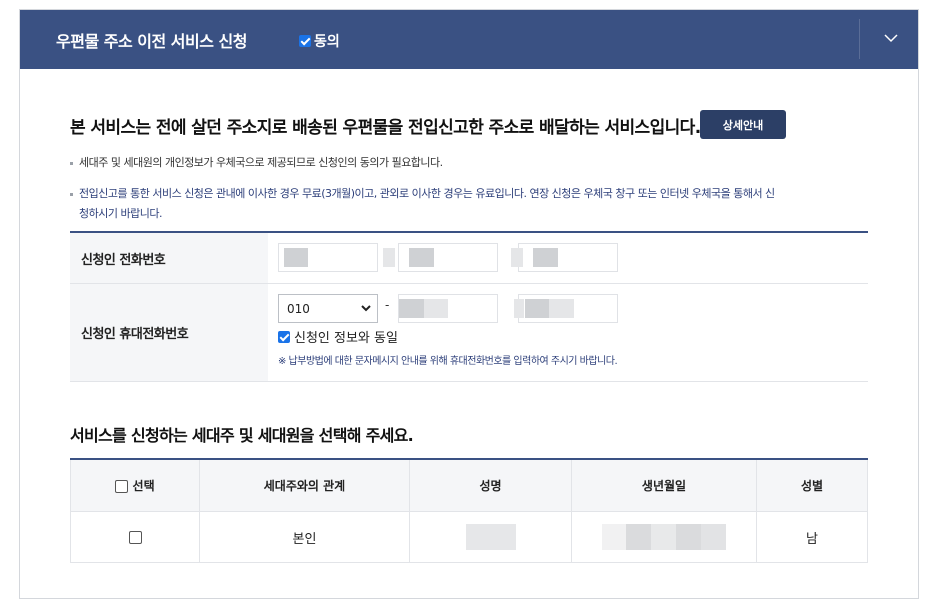  What do you see at coordinates (143, 486) in the screenshot?
I see `col-select-label: 선택` at bounding box center [143, 486].